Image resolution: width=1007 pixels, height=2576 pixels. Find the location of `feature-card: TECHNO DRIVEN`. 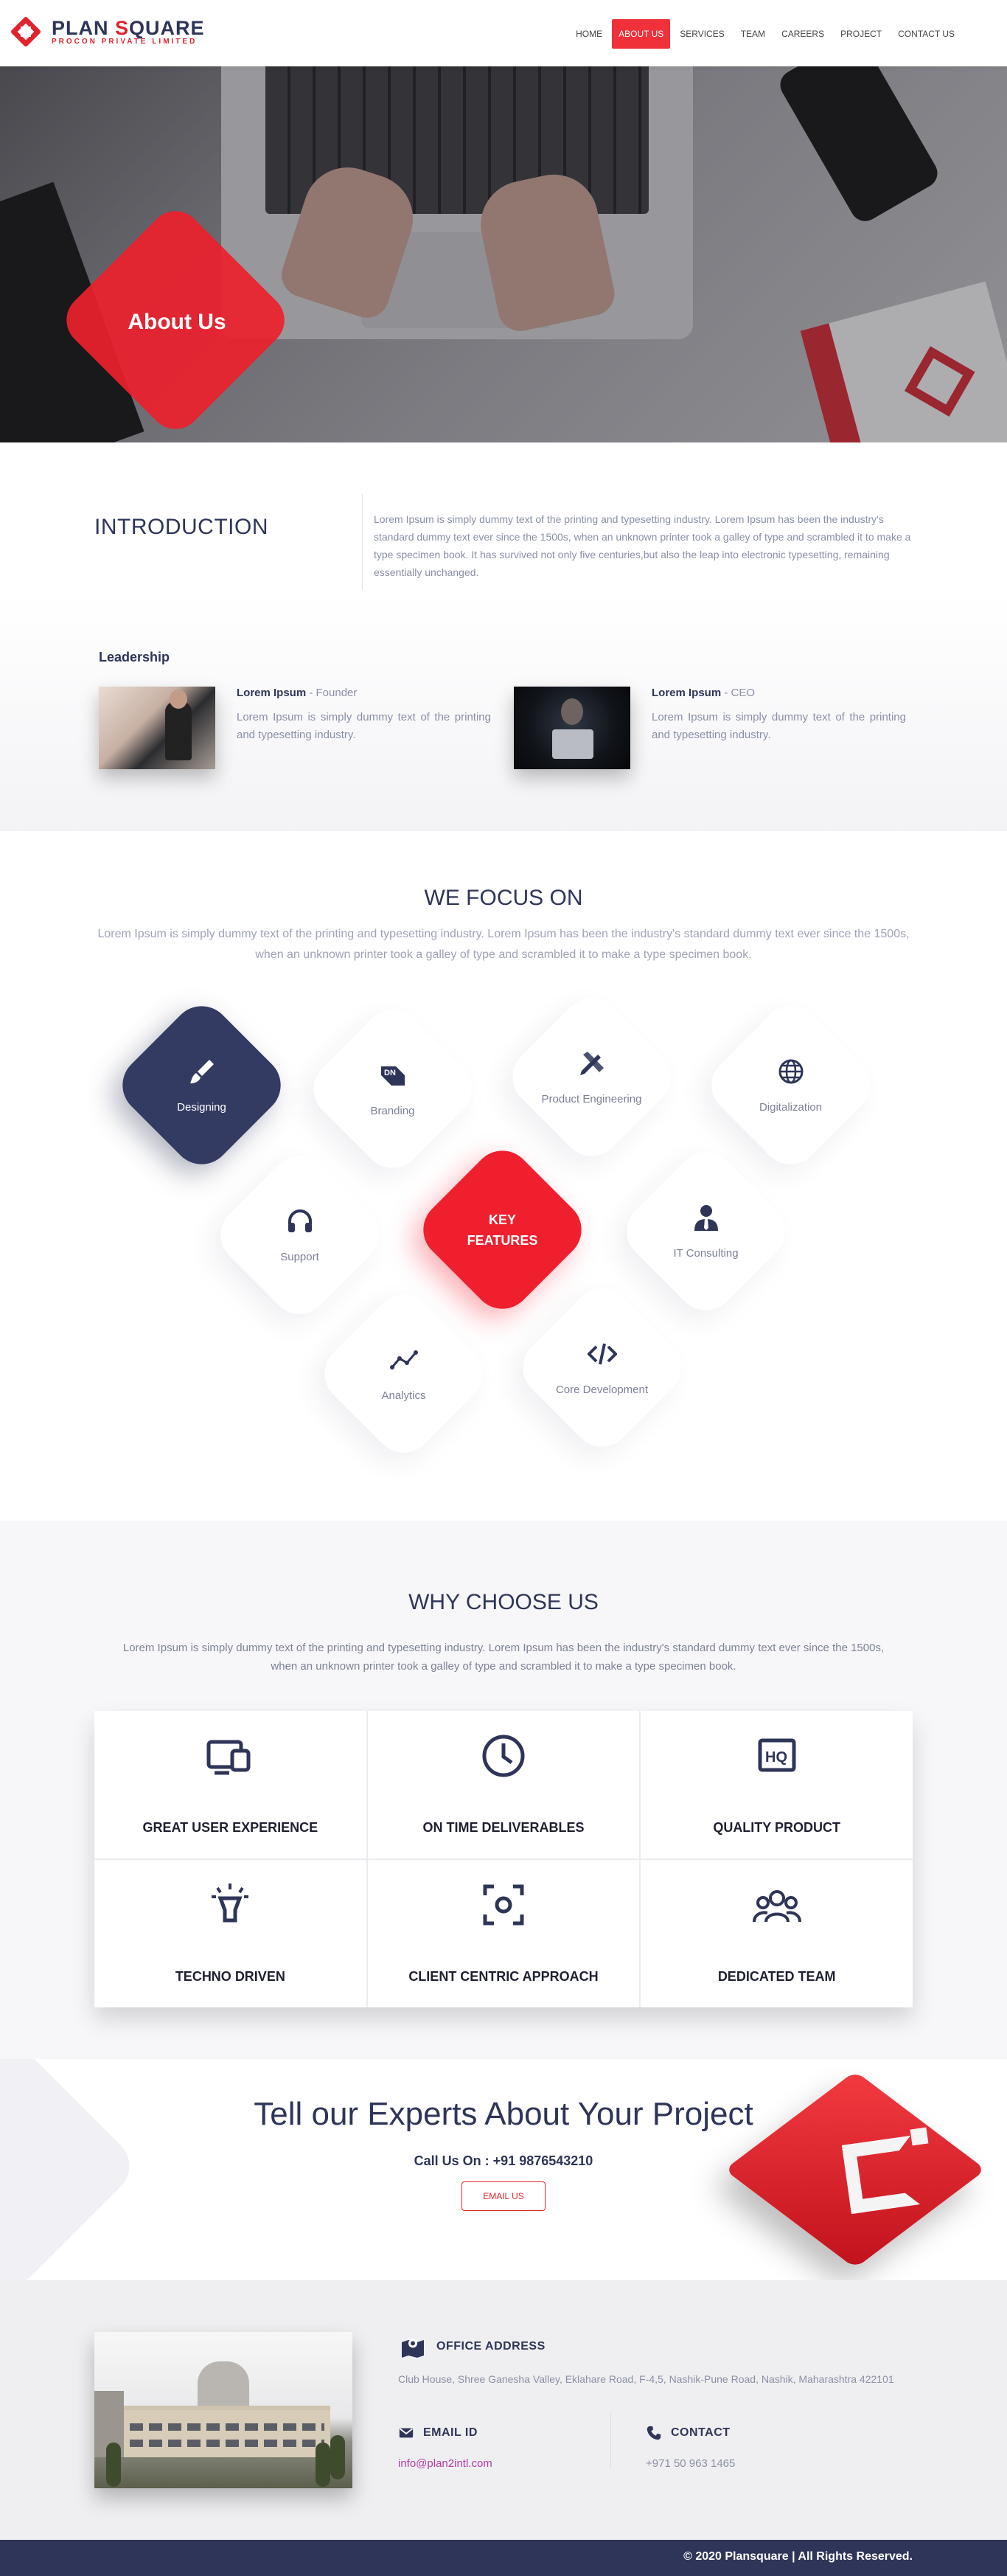

feature-card: TECHNO DRIVEN is located at coordinates (230, 1933).